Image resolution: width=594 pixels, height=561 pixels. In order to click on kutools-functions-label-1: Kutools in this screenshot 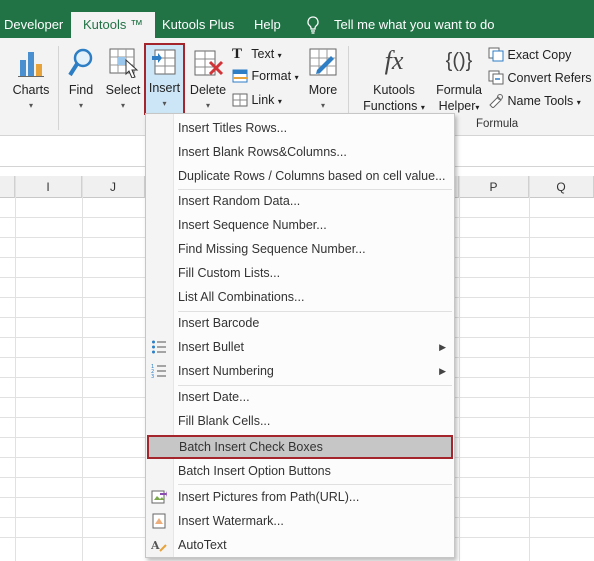, I will do `click(394, 90)`.